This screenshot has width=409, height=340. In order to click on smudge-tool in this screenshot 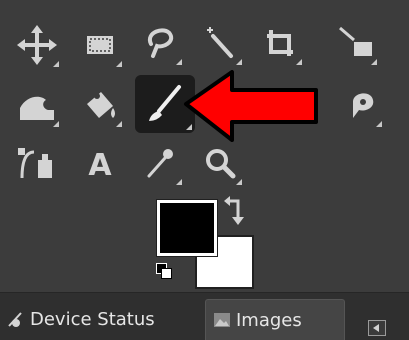, I will do `click(360, 105)`.